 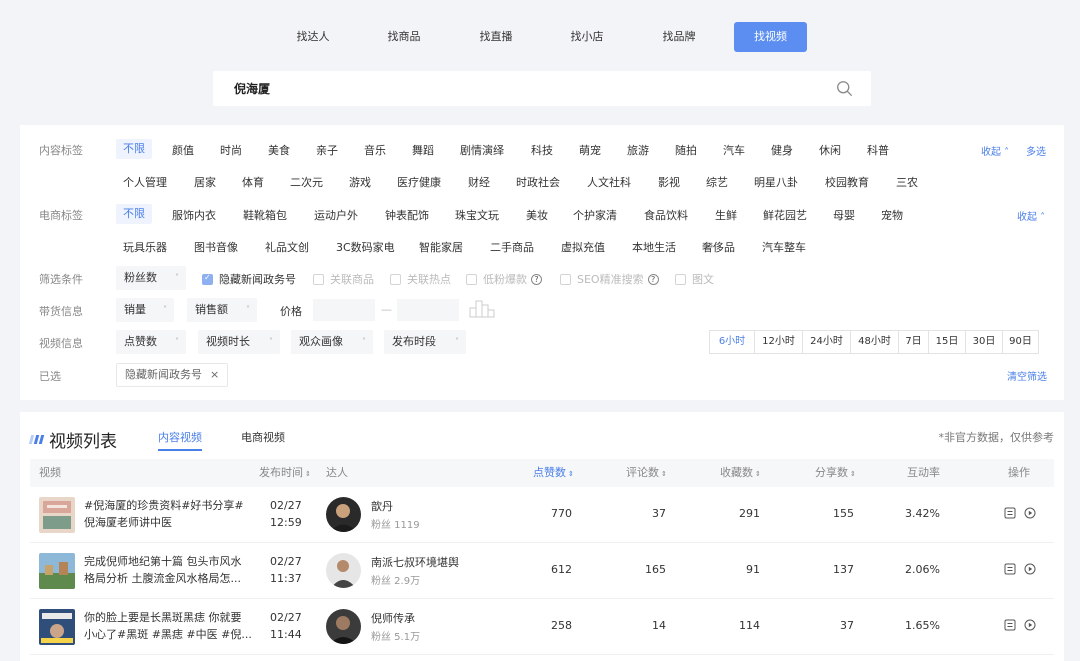 What do you see at coordinates (717, 182) in the screenshot?
I see `content-tag: 综艺` at bounding box center [717, 182].